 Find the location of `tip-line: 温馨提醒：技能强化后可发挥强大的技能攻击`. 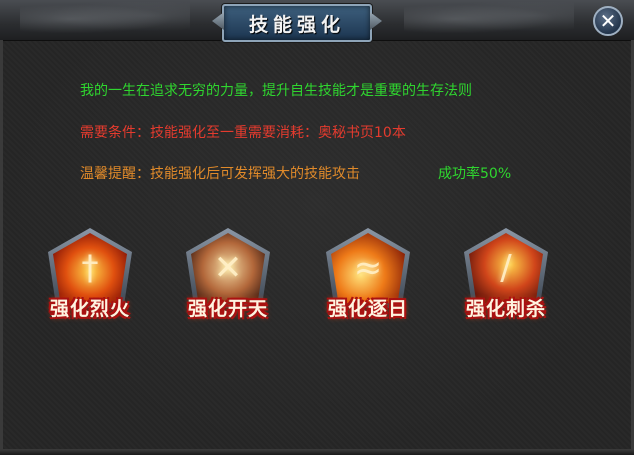

tip-line: 温馨提醒：技能强化后可发挥强大的技能攻击 is located at coordinates (220, 173).